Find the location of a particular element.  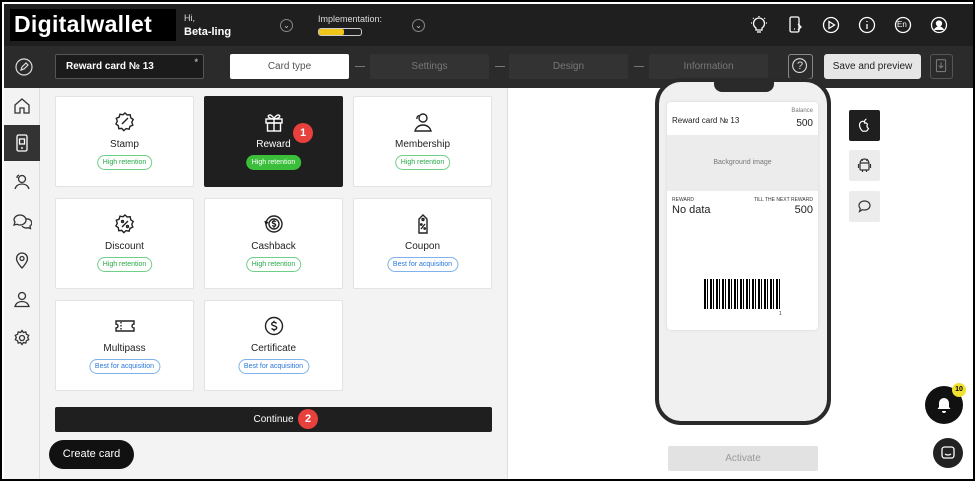

card-device-icon is located at coordinates (22, 143).